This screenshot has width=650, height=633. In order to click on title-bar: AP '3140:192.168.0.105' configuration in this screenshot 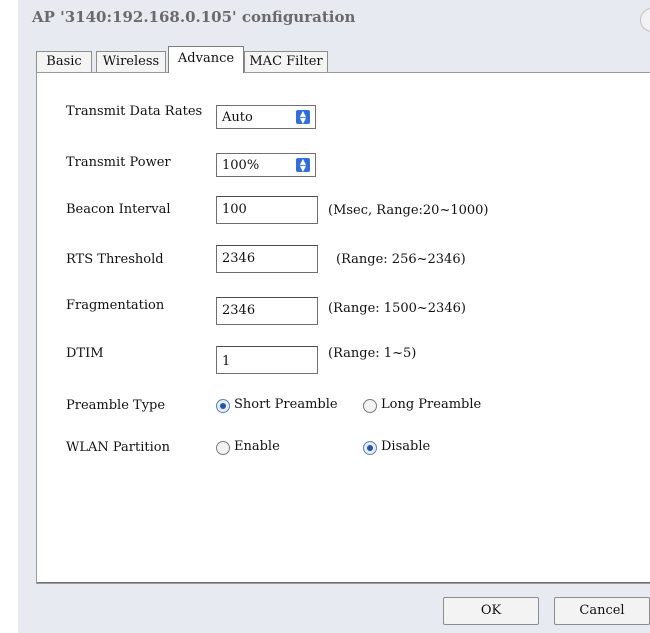, I will do `click(334, 18)`.